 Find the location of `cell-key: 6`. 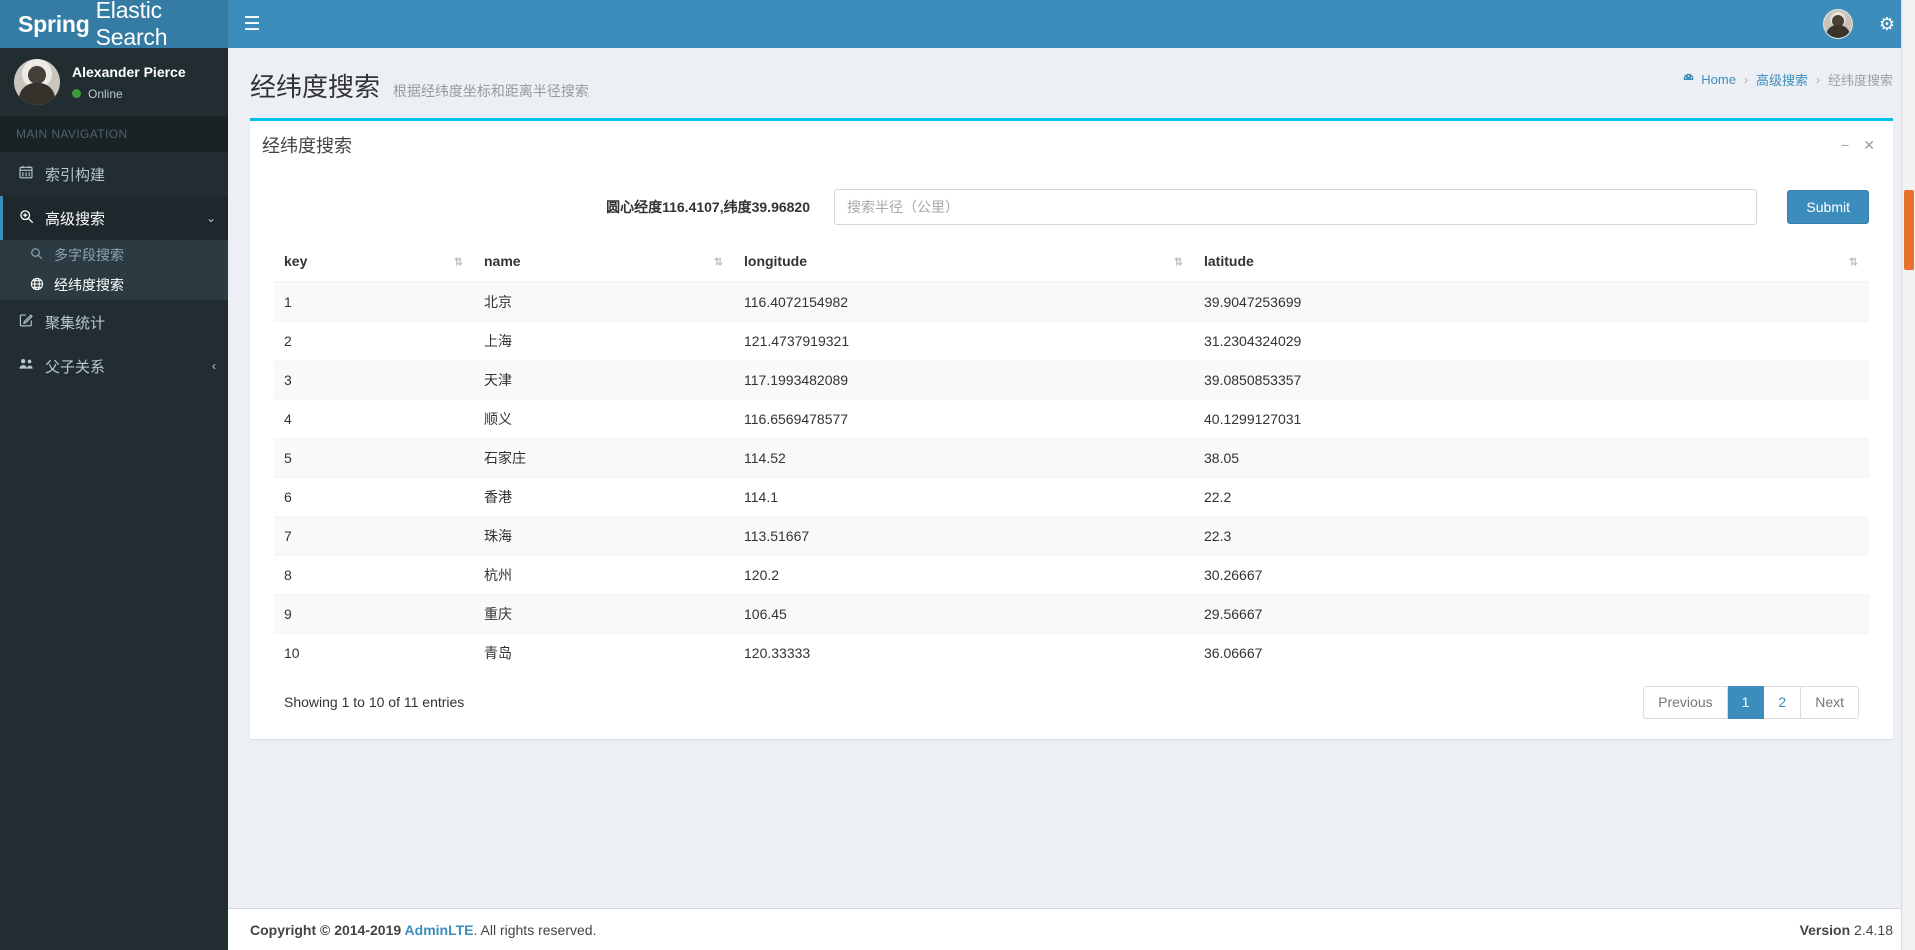

cell-key: 6 is located at coordinates (374, 497).